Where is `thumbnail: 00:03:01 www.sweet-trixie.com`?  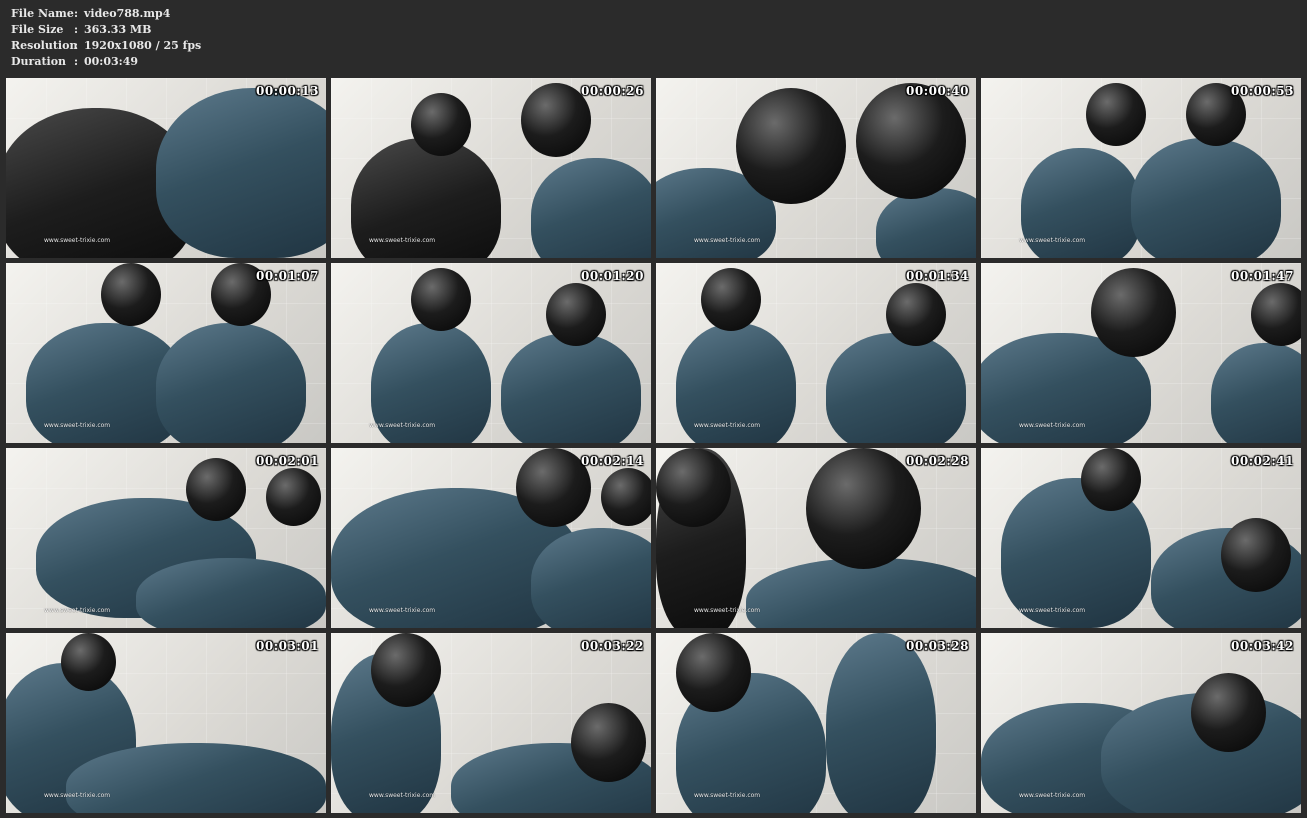 thumbnail: 00:03:01 www.sweet-trixie.com is located at coordinates (166, 723).